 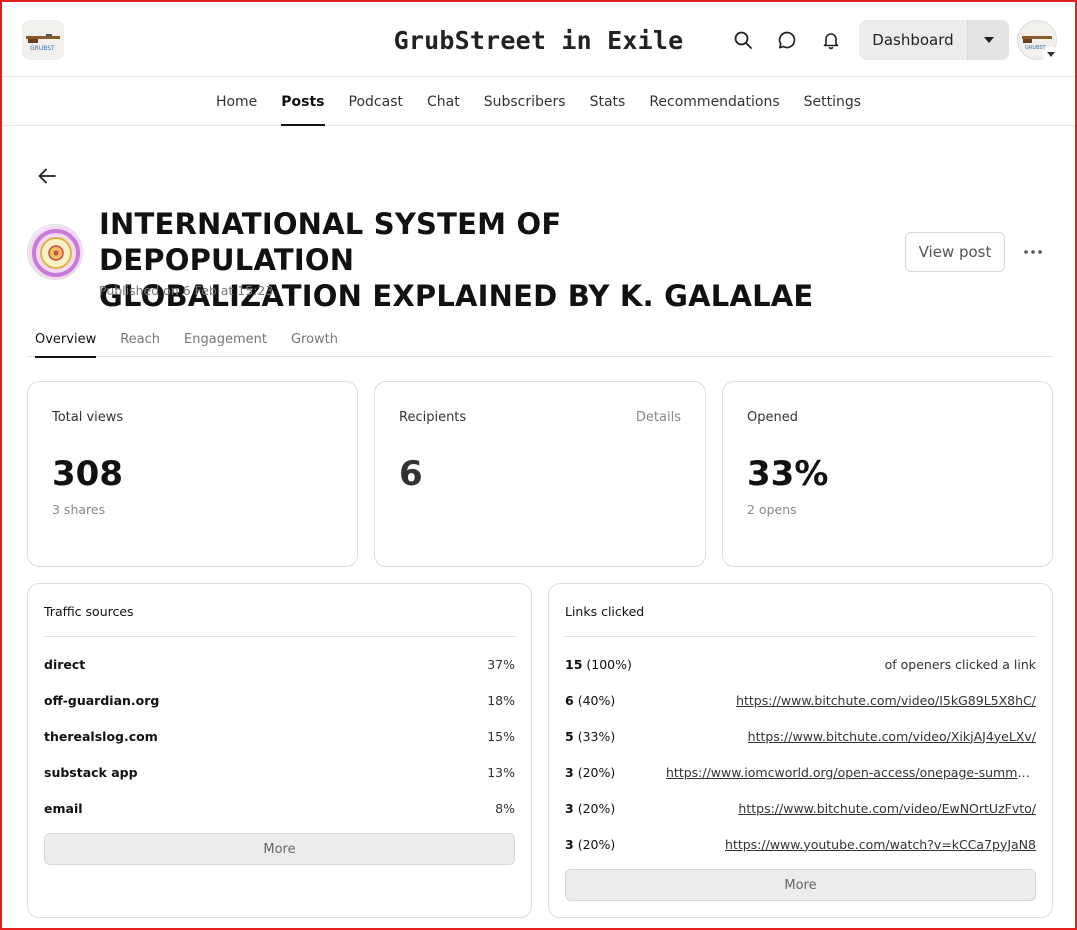 I want to click on link-click-count: 5 (33%), so click(x=590, y=736).